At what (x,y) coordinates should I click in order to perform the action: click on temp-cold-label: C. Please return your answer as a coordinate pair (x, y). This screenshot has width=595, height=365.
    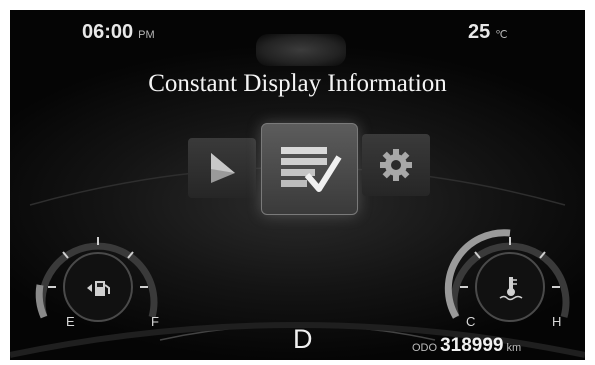
    Looking at the image, I should click on (471, 321).